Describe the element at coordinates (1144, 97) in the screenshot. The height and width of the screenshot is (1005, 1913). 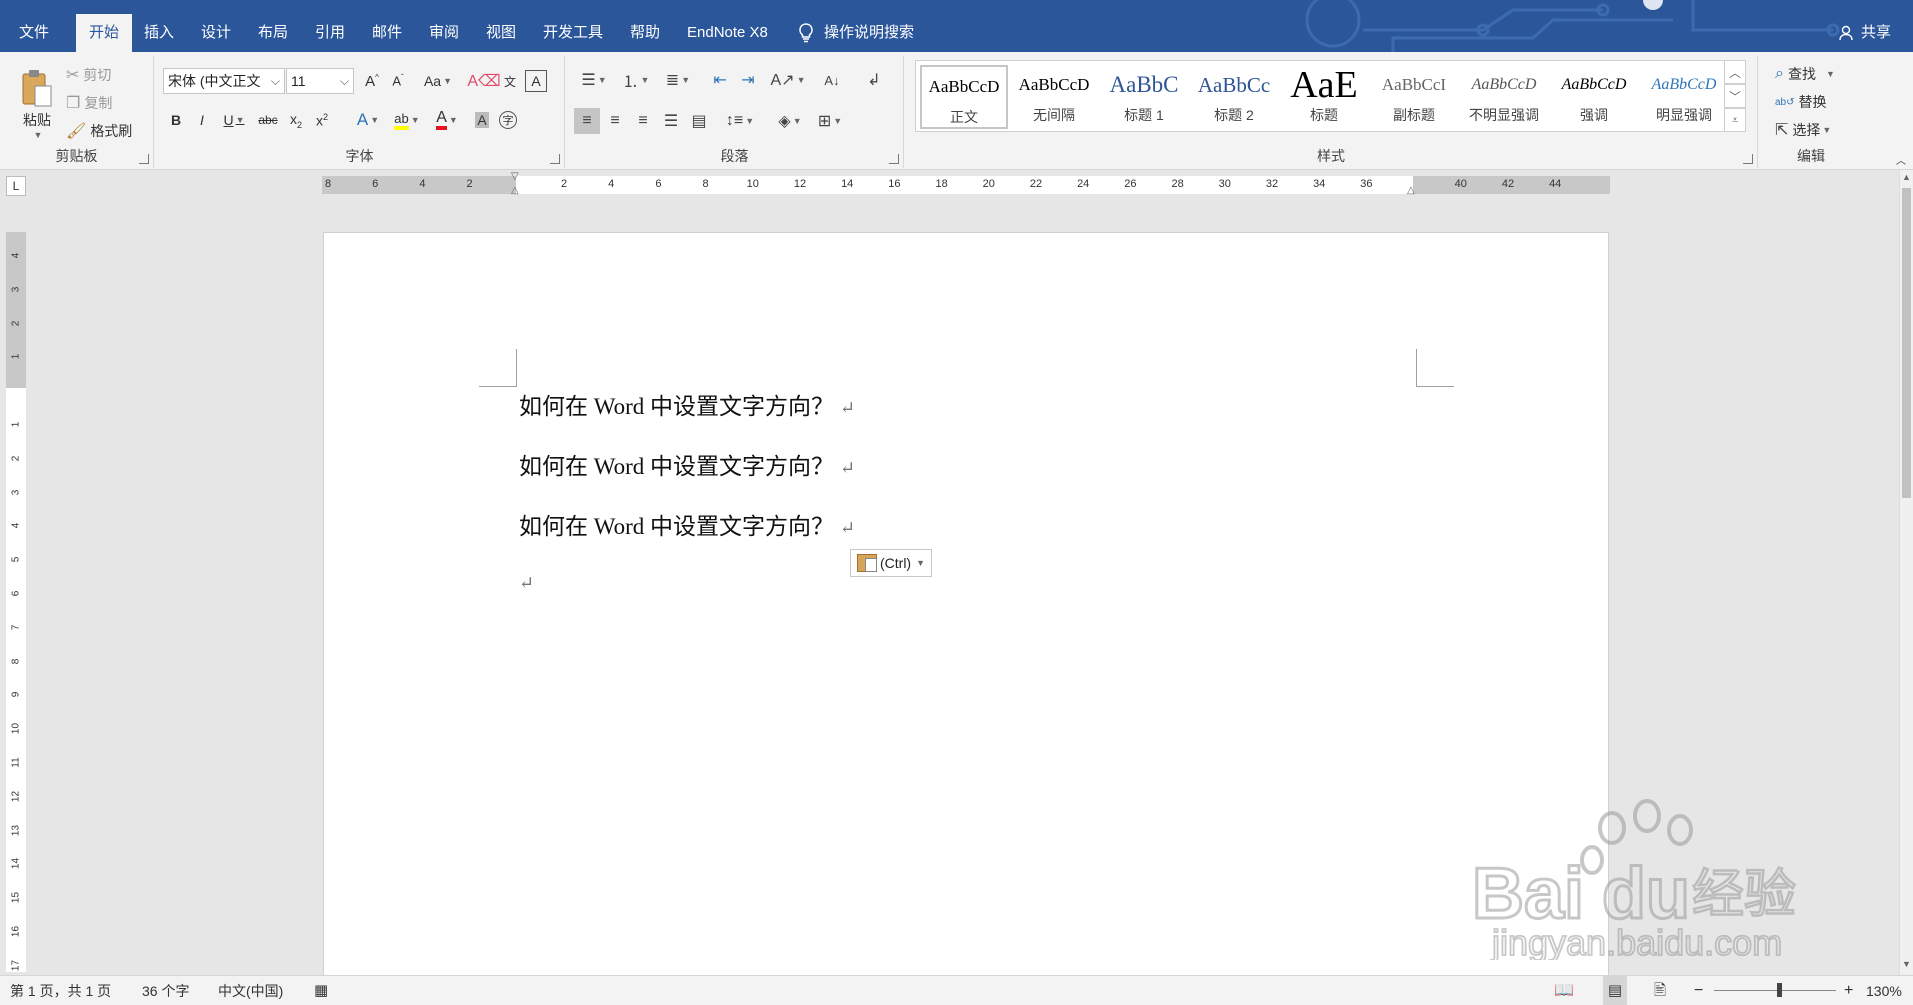
I see `style-2: AaBbC 标题 1` at that location.